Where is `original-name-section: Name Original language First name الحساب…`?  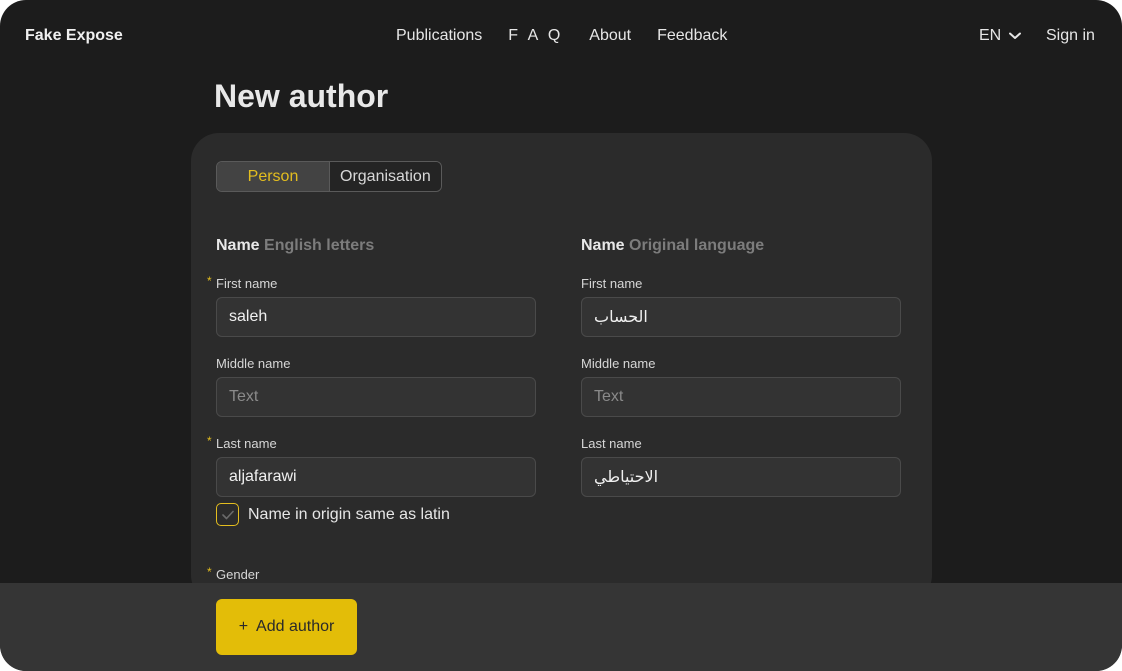
original-name-section: Name Original language First name الحساب… is located at coordinates (741, 367).